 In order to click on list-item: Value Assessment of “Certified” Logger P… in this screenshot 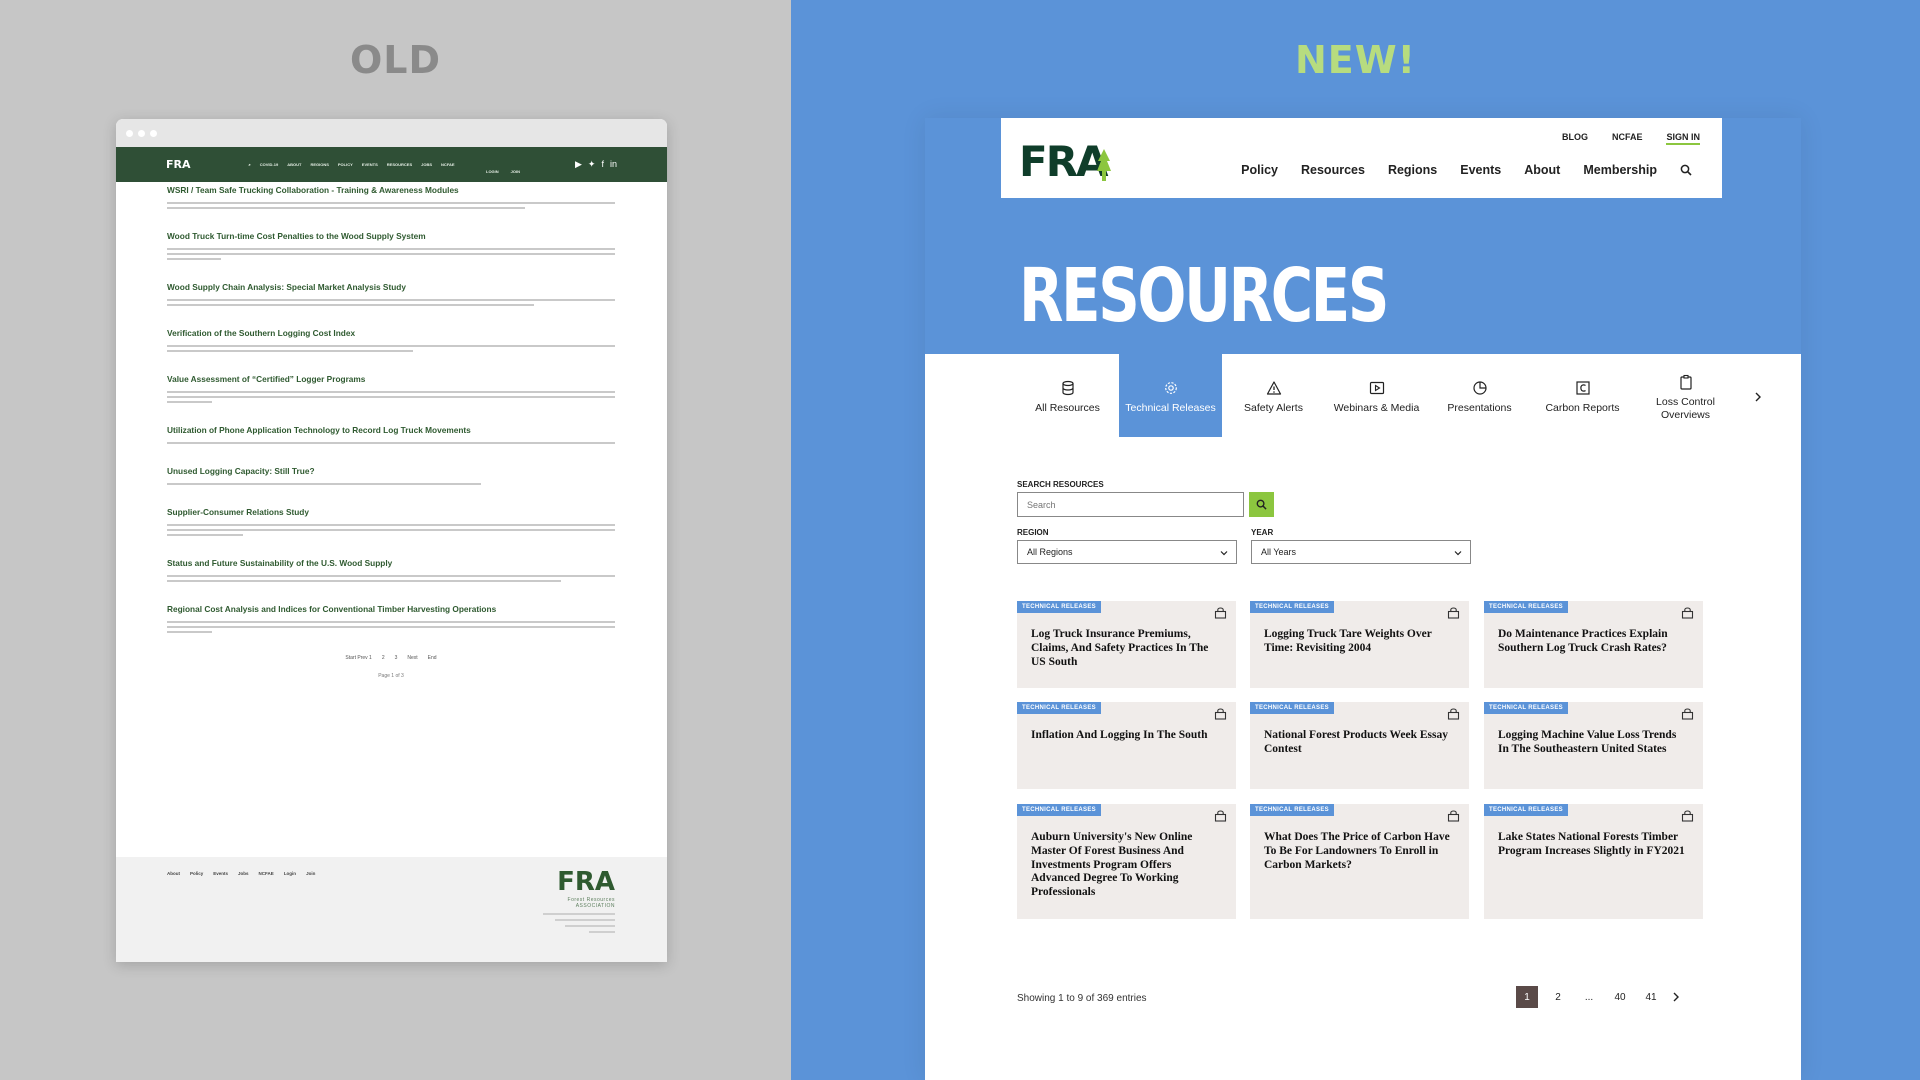, I will do `click(391, 388)`.